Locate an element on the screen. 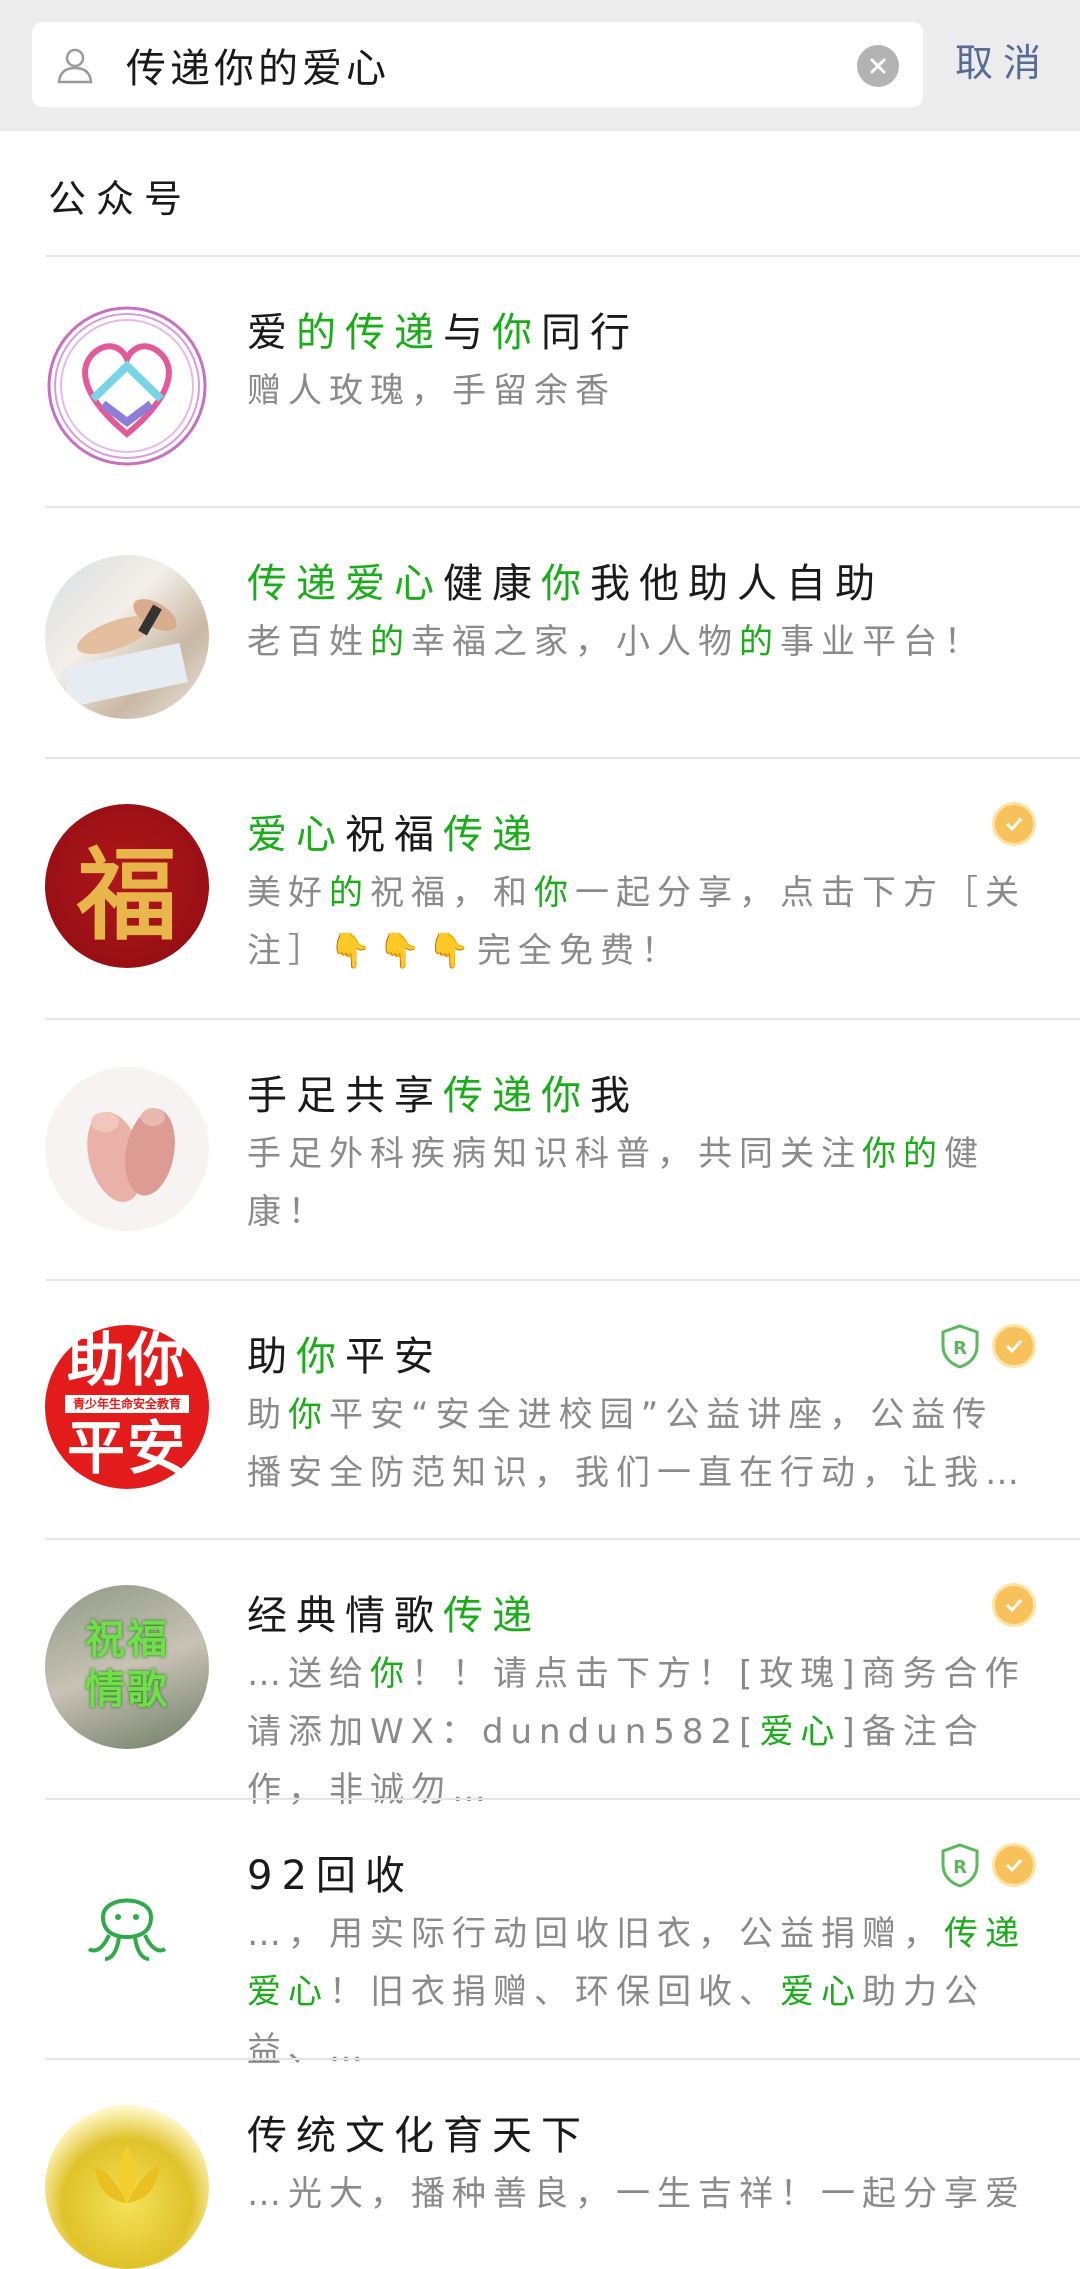 The height and width of the screenshot is (2269, 1080). text-segment: 祝福，和 is located at coordinates (452, 893).